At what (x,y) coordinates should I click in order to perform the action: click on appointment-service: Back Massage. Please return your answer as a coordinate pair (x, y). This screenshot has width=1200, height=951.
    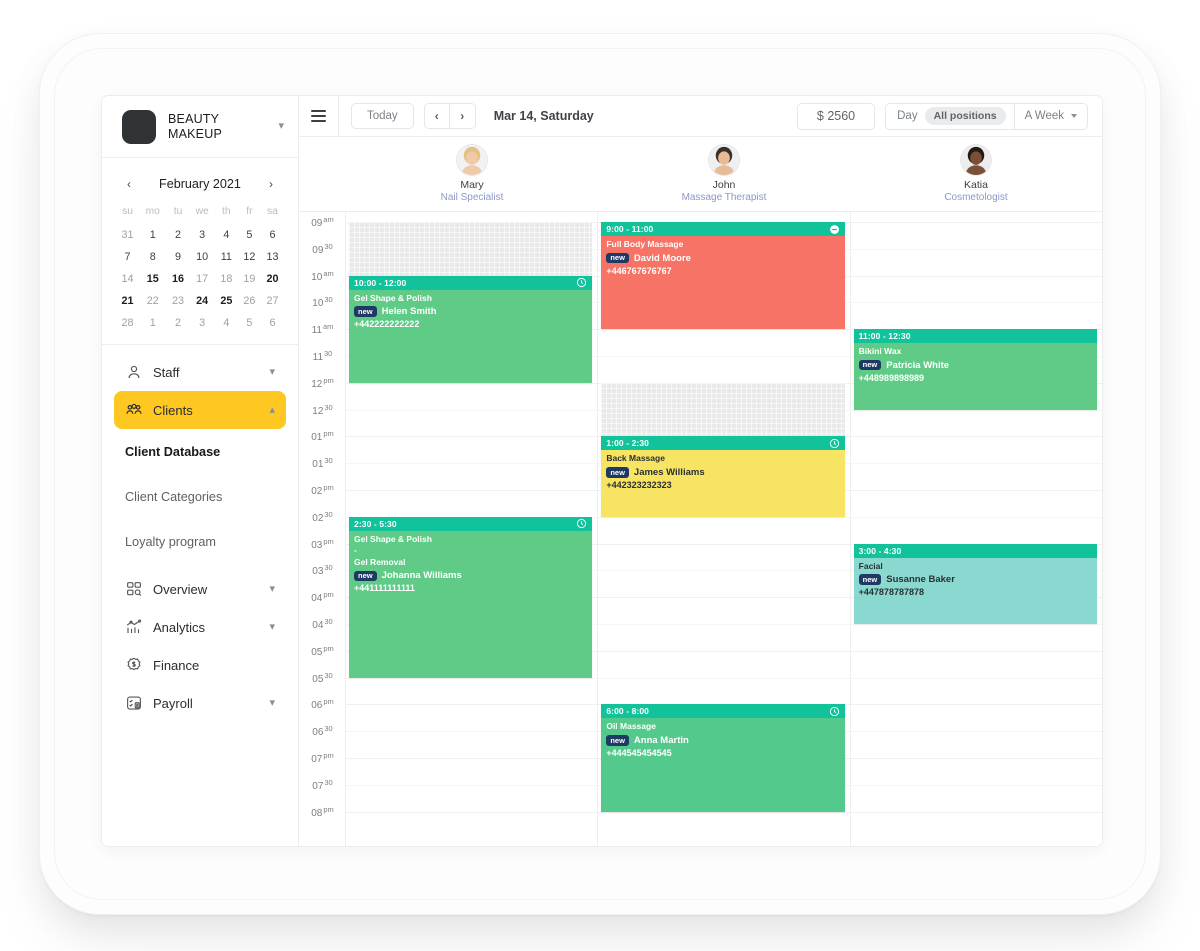
    Looking at the image, I should click on (635, 458).